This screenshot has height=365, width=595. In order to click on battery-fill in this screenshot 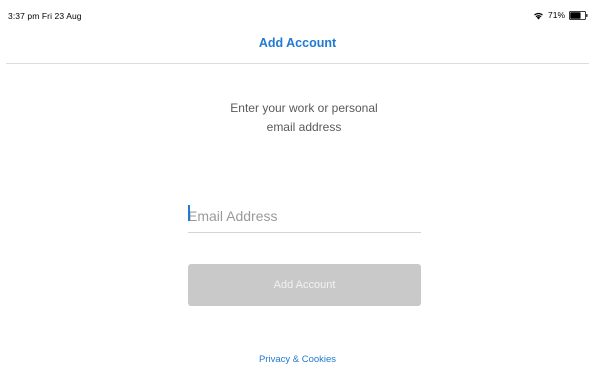, I will do `click(575, 15)`.